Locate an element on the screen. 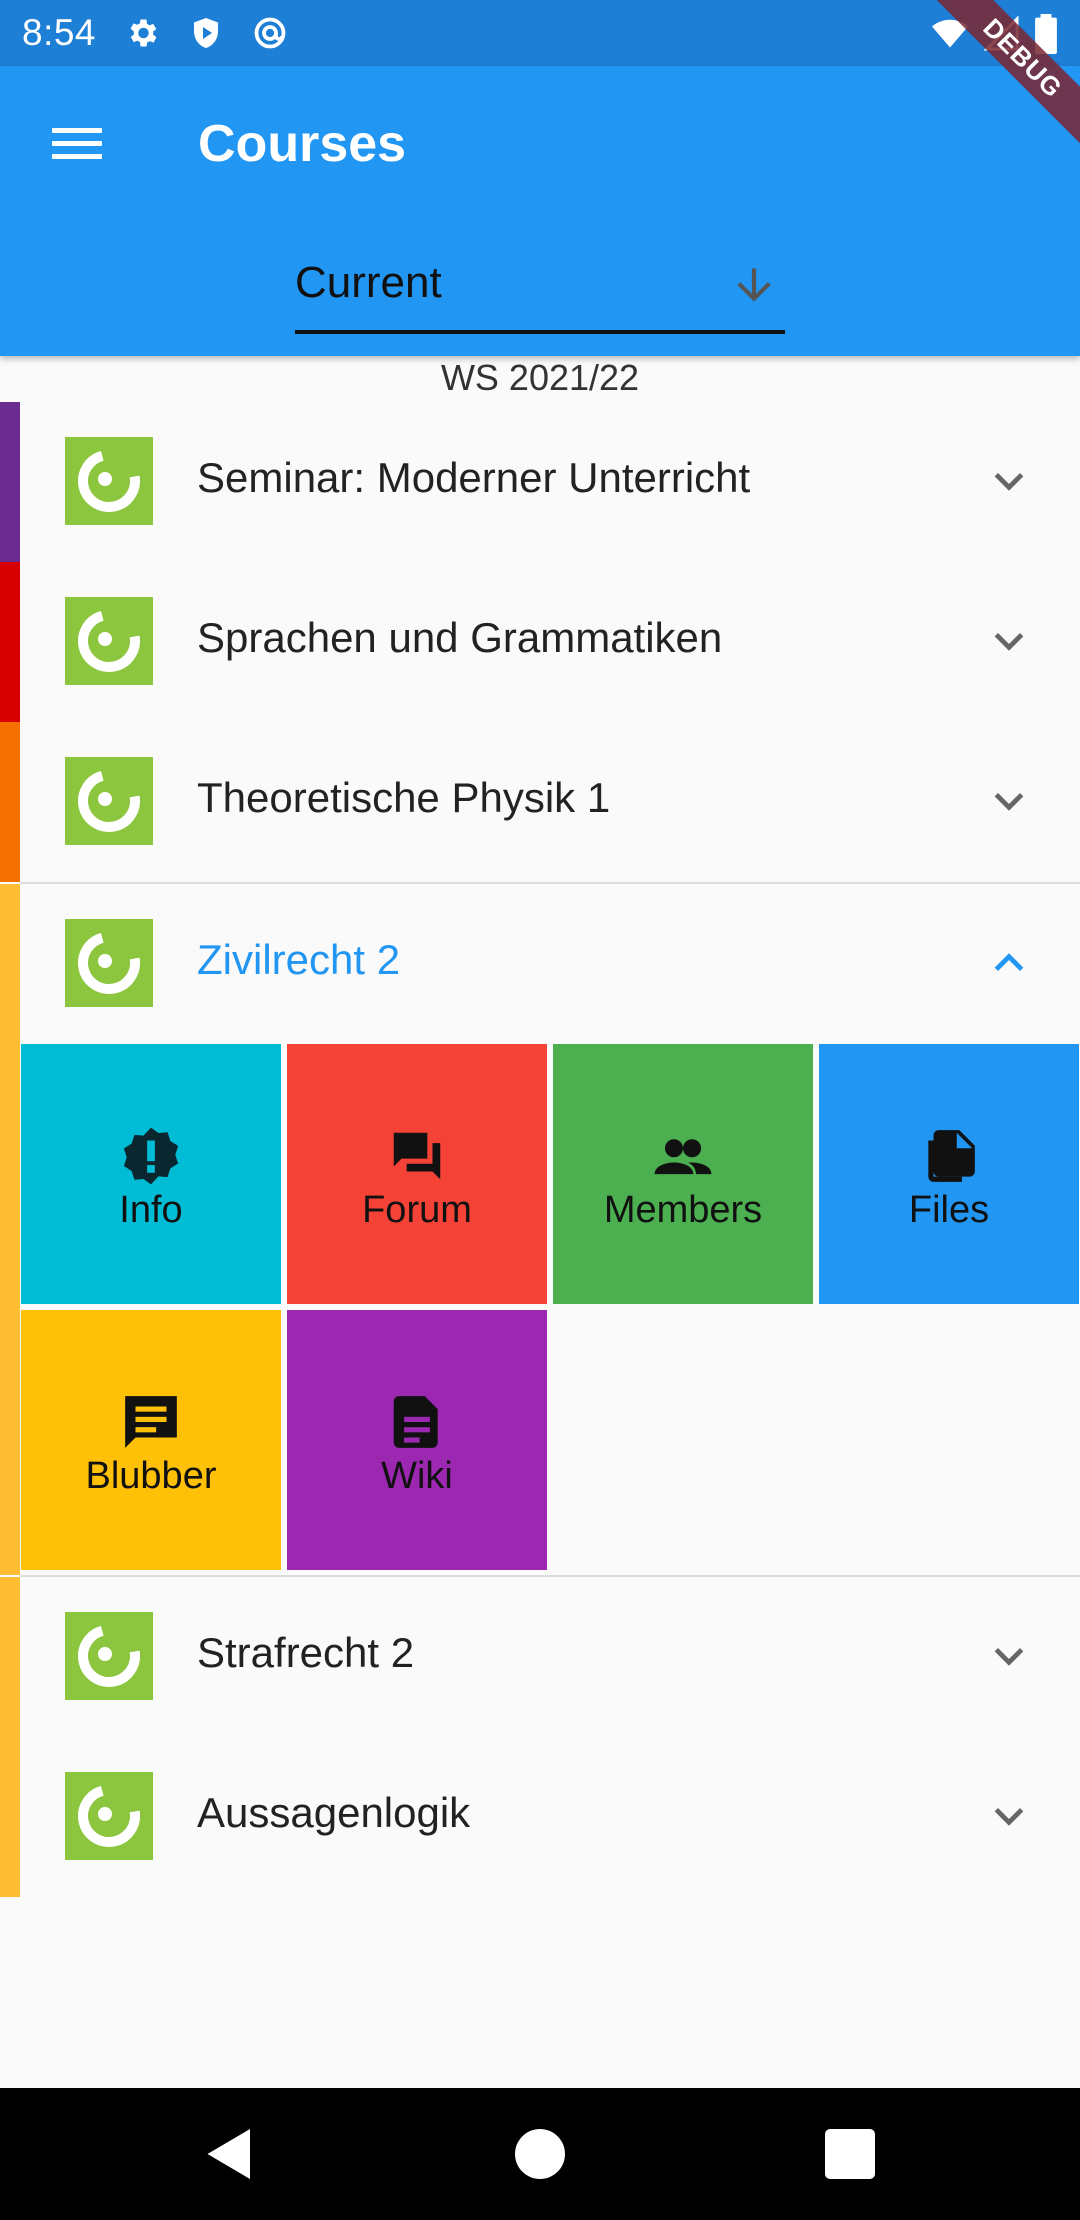 This screenshot has height=2220, width=1080. course-name: Sprachen und Grammatiken is located at coordinates (460, 637).